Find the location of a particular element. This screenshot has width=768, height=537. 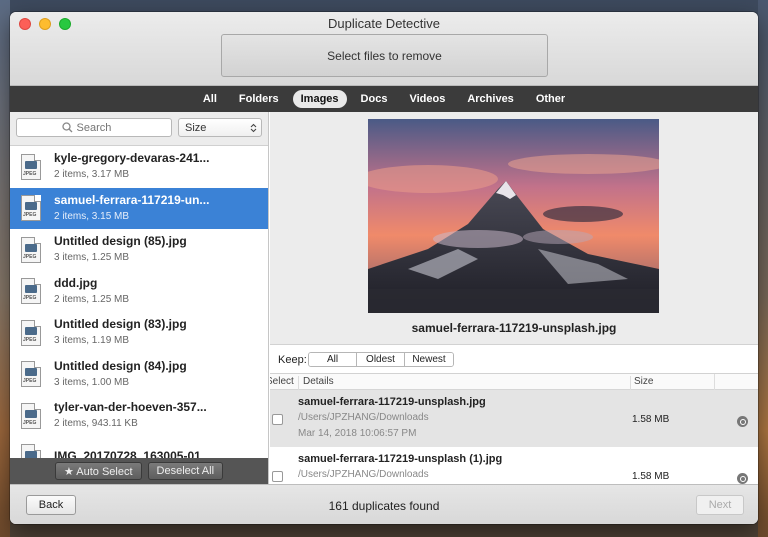

desktop-background-right is located at coordinates (763, 268).